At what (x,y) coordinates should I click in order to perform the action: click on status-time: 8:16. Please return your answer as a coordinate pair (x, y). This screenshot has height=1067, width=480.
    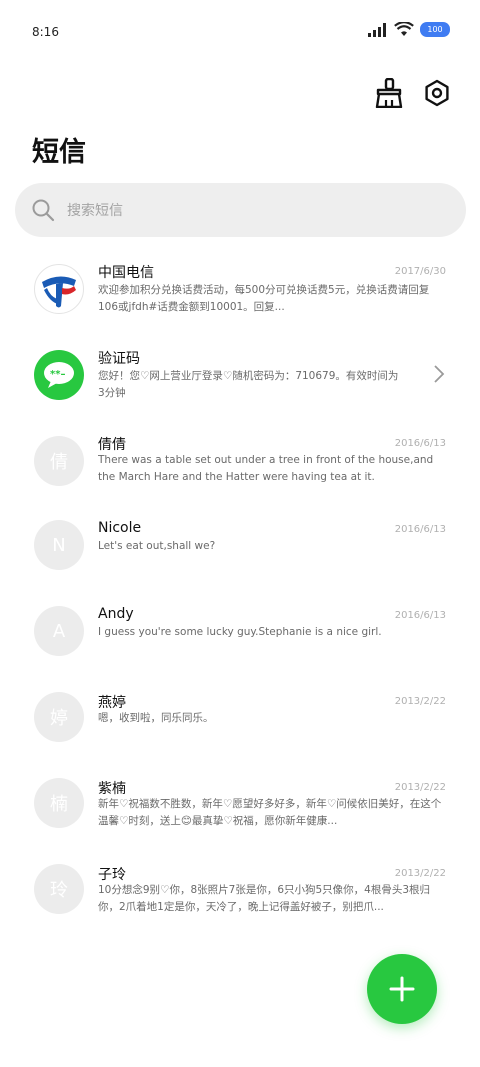
    Looking at the image, I should click on (45, 32).